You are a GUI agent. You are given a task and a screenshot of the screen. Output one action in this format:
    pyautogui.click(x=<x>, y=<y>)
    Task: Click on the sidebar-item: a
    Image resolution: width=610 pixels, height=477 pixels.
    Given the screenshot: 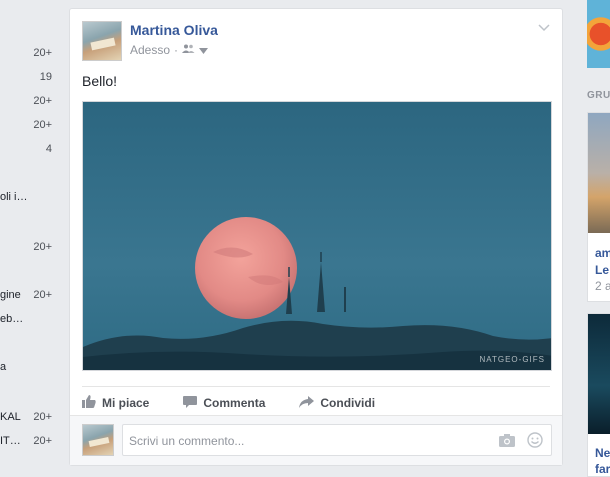 What is the action you would take?
    pyautogui.click(x=26, y=367)
    